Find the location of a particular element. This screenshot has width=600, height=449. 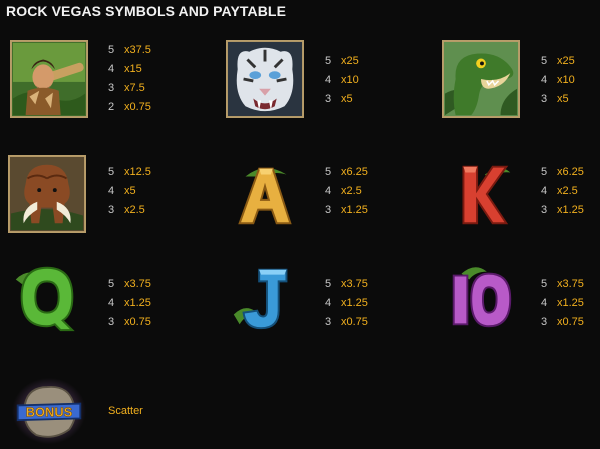

paytable-row: 5 x37.5 is located at coordinates (129, 50).